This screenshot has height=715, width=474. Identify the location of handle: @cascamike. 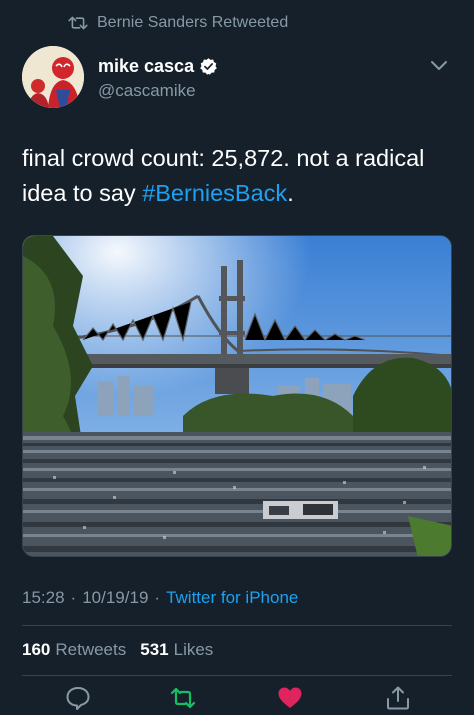
(158, 91).